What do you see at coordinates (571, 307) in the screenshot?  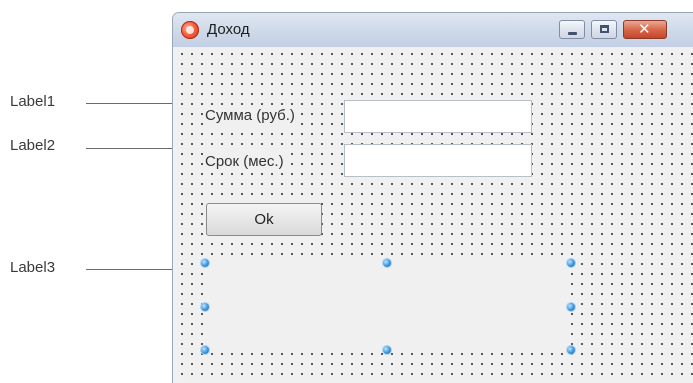 I see `selection-handle-middle-right` at bounding box center [571, 307].